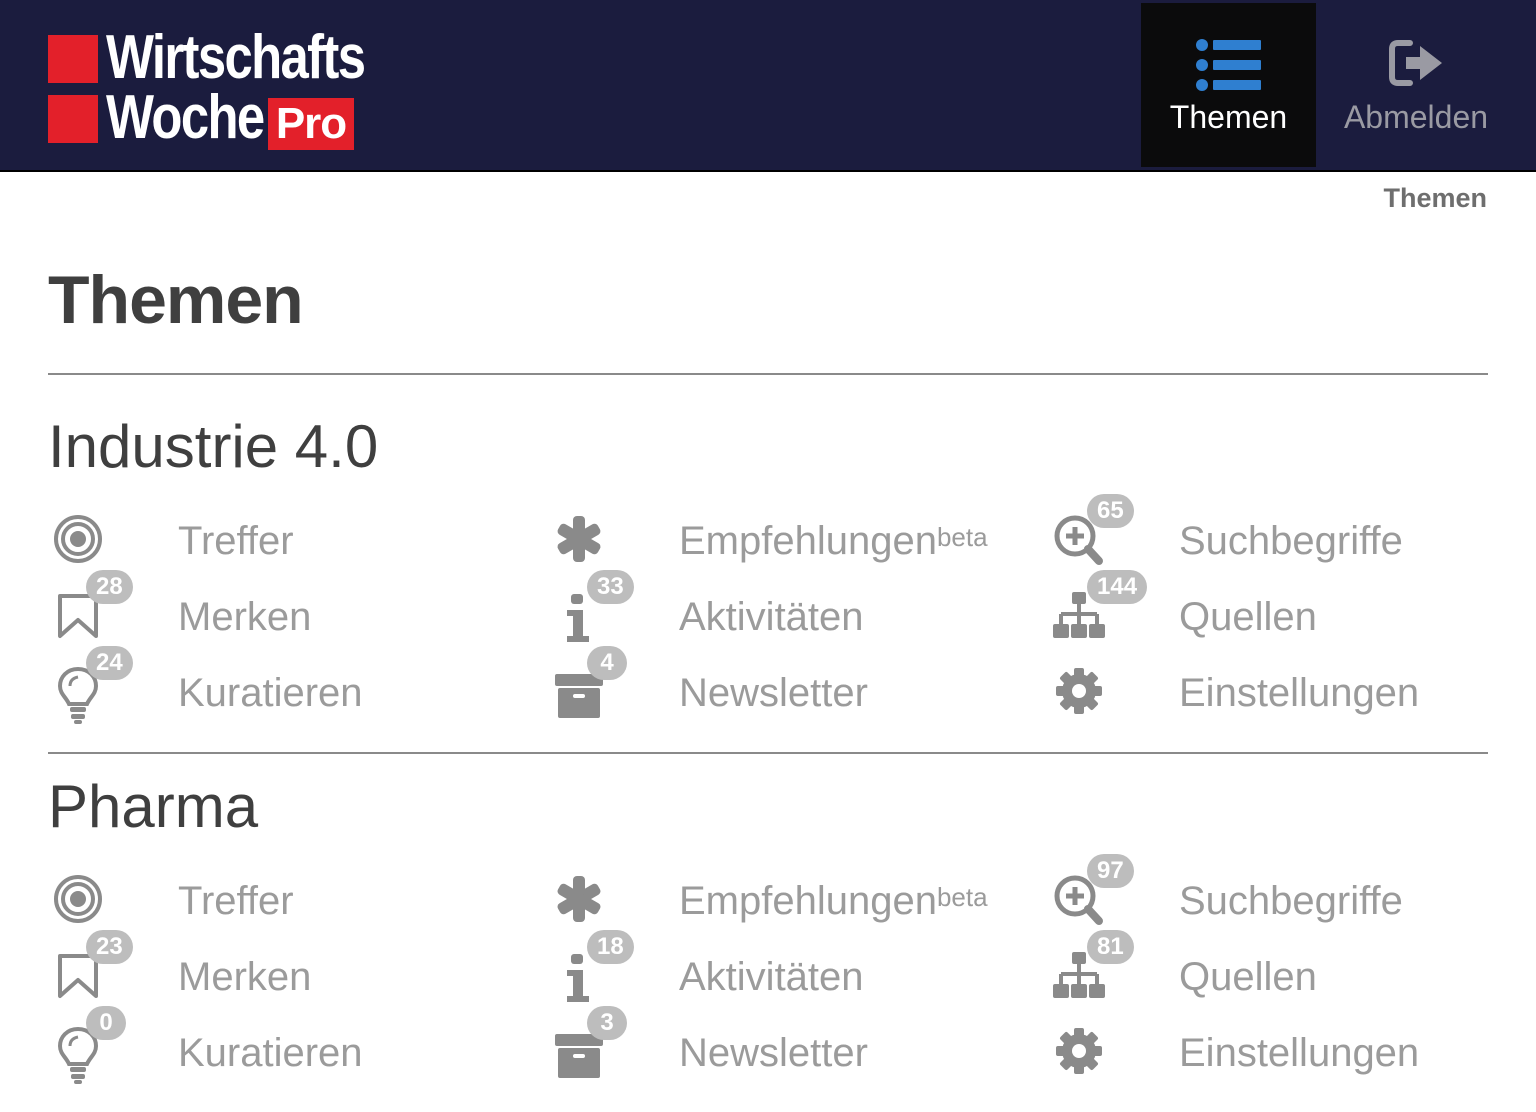  I want to click on quellen-link: 144 Quellen, so click(1279, 610).